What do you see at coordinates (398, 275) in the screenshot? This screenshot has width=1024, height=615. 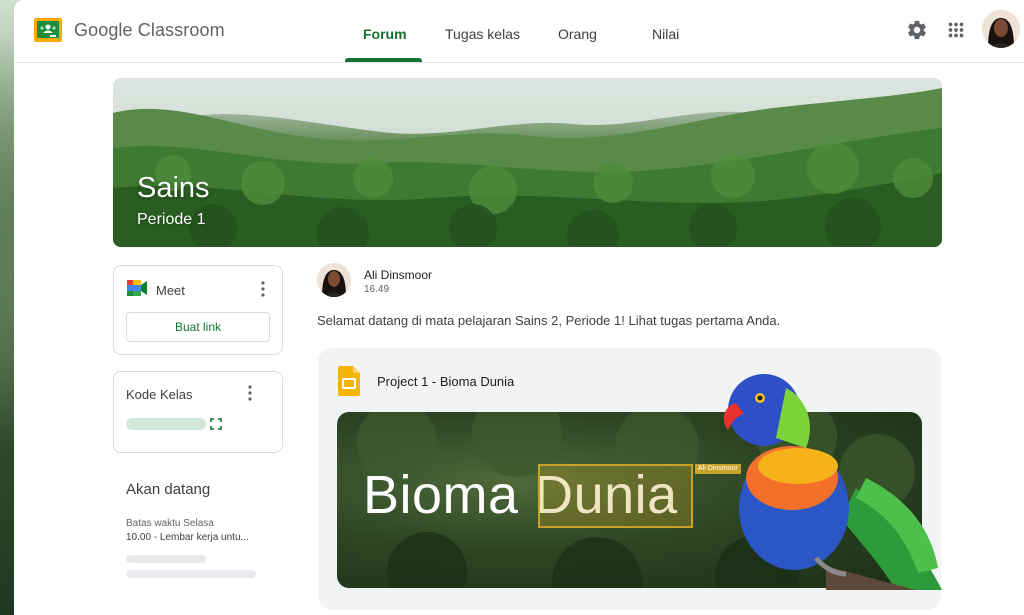 I see `post-author-name: Ali Dinsmoor` at bounding box center [398, 275].